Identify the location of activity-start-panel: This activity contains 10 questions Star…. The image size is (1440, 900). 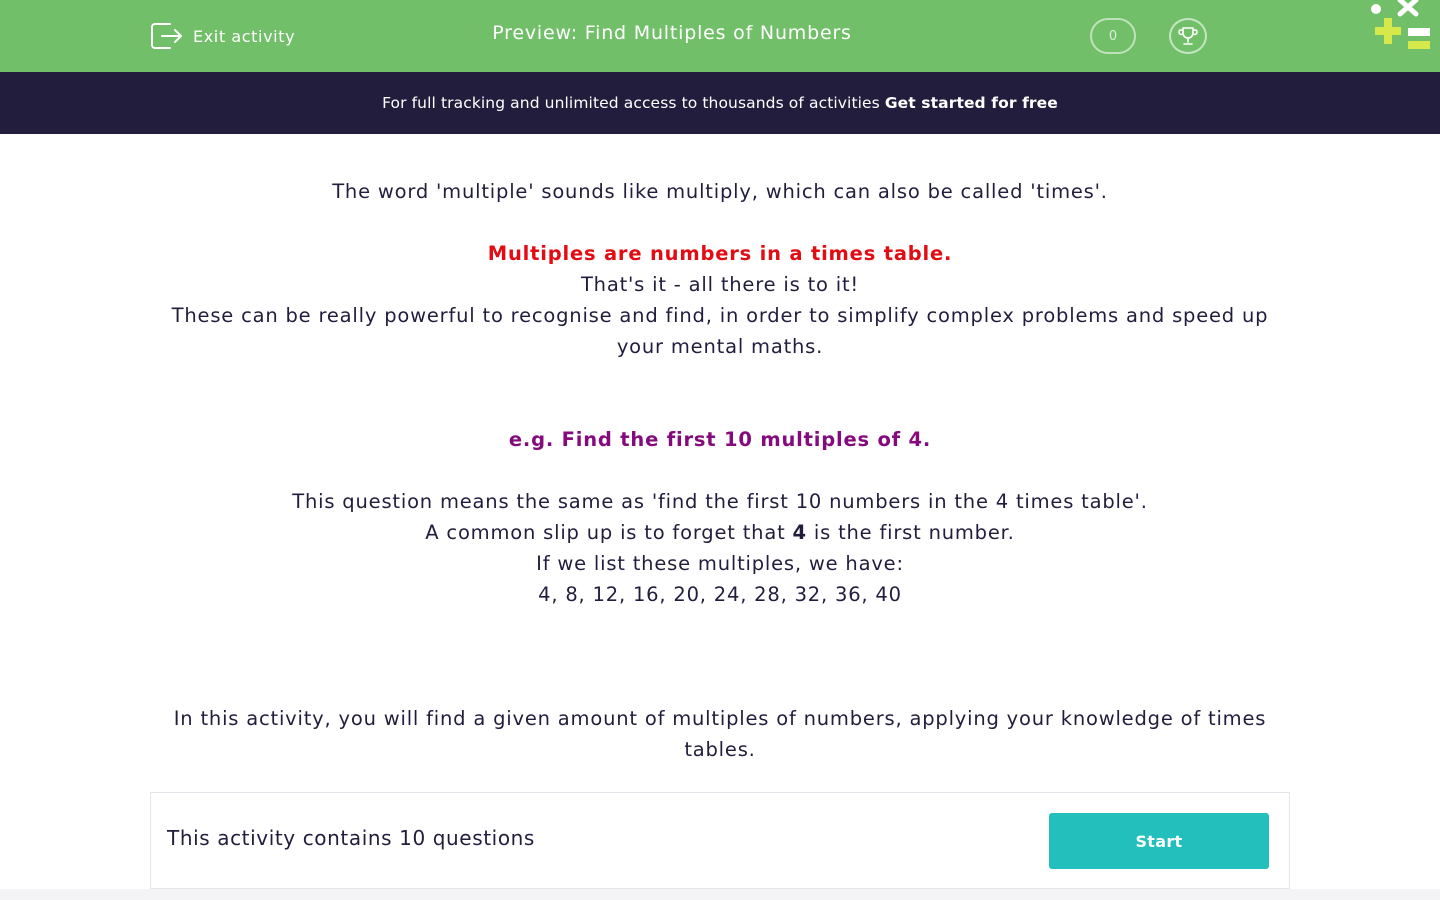
(720, 840).